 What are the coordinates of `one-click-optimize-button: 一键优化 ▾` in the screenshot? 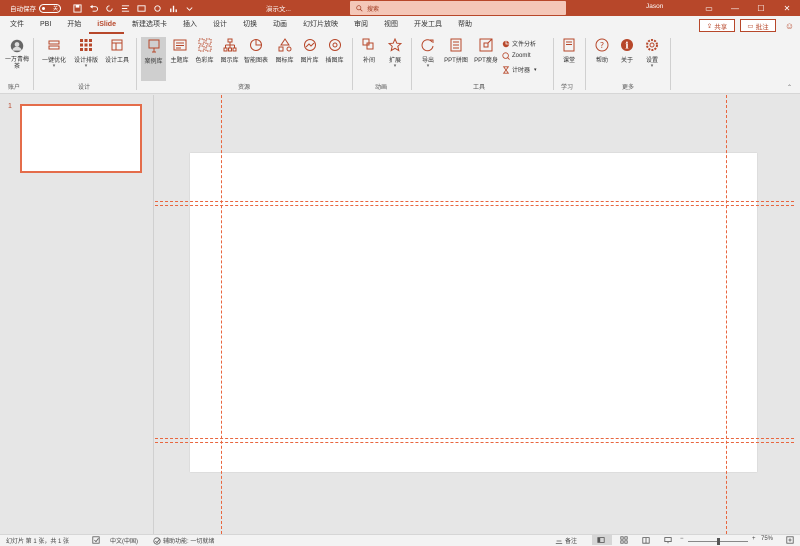 It's located at (54, 51).